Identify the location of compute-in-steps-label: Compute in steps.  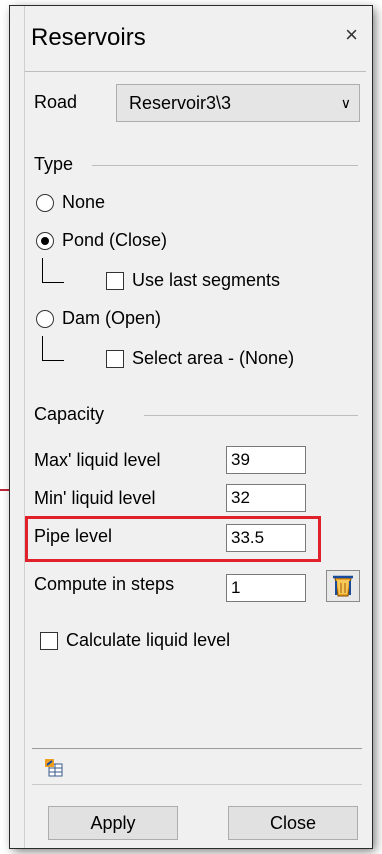
(104, 584).